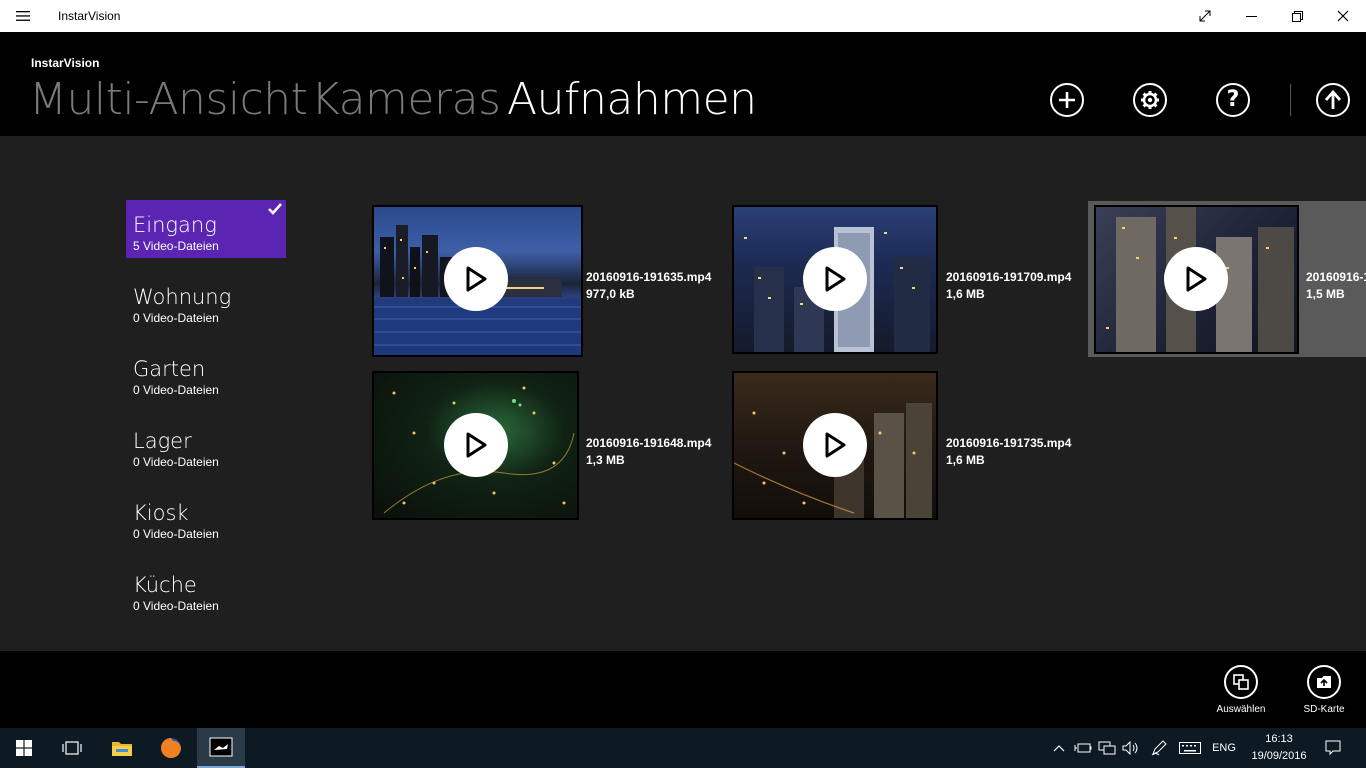 The width and height of the screenshot is (1366, 768). What do you see at coordinates (649, 443) in the screenshot?
I see `recording-filename: 20160916-191648.mp4` at bounding box center [649, 443].